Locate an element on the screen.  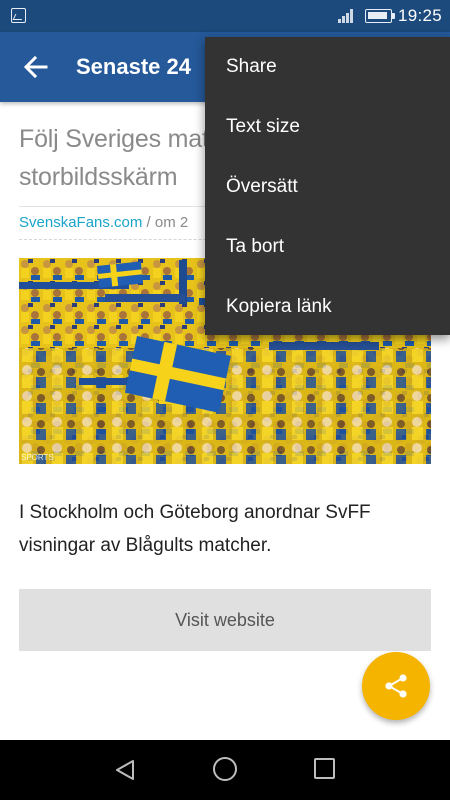
home-circle-icon is located at coordinates (225, 769).